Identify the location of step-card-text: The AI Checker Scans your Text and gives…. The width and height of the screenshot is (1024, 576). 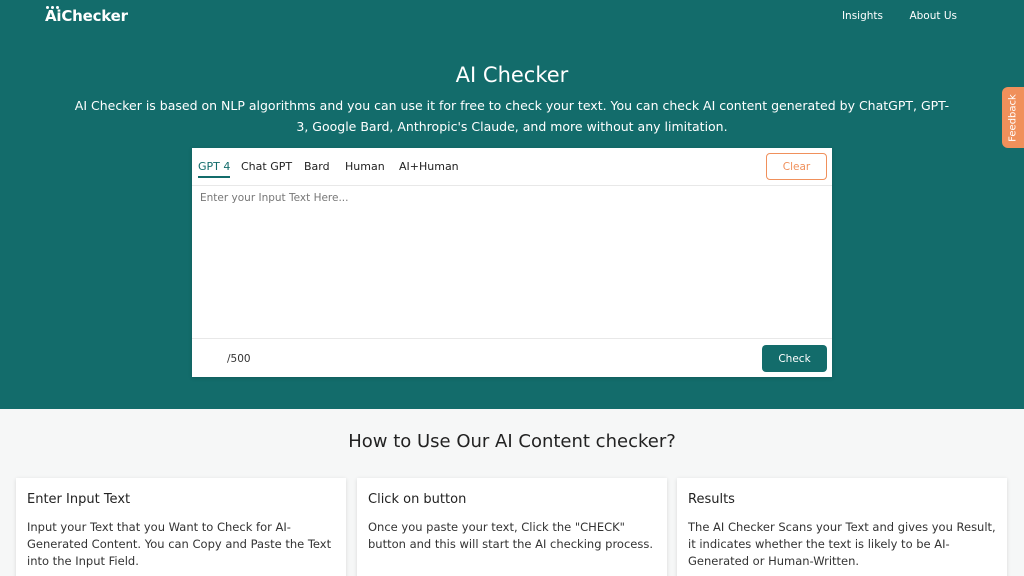
(842, 544).